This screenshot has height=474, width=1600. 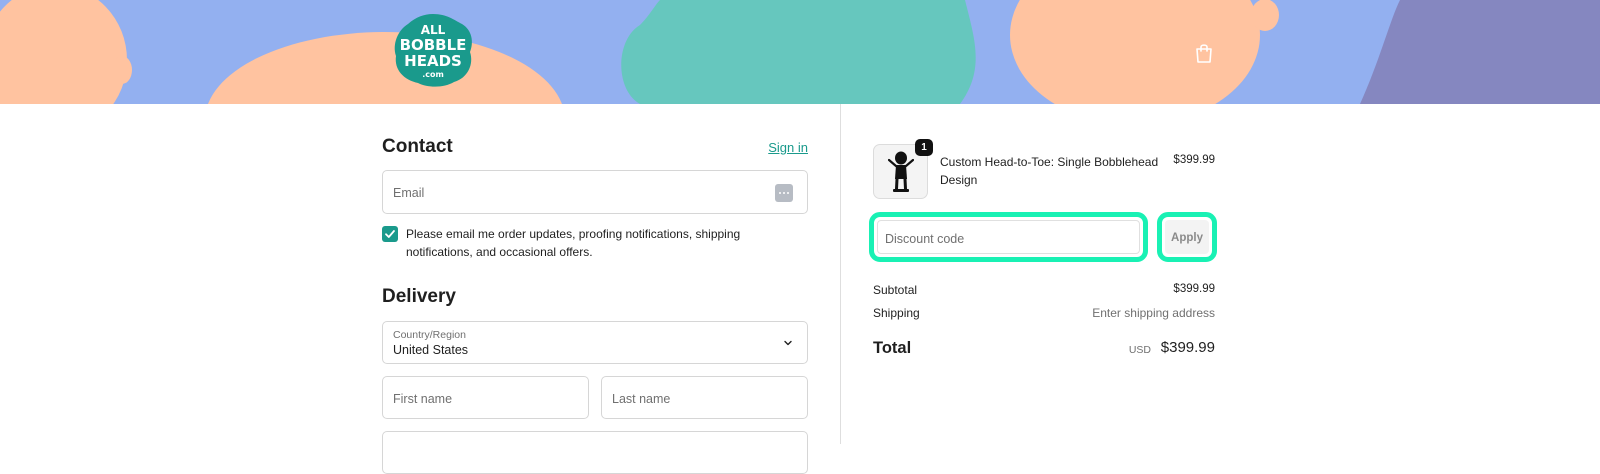 What do you see at coordinates (419, 296) in the screenshot?
I see `delivery-title: Delivery` at bounding box center [419, 296].